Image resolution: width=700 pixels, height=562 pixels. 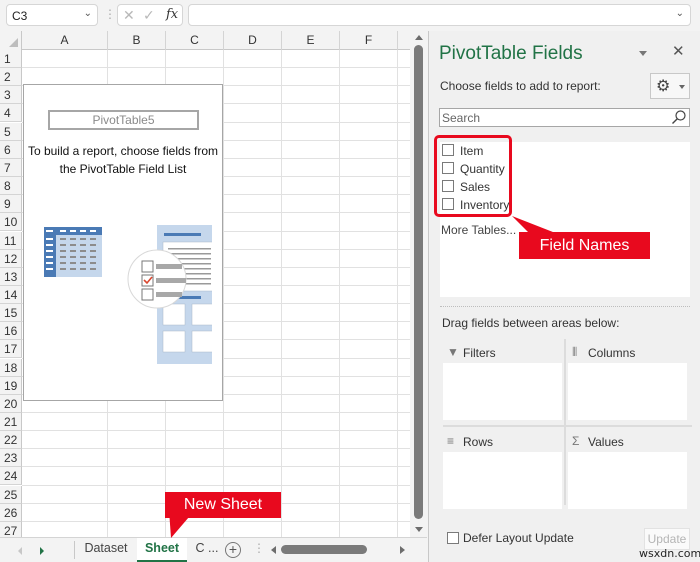 What do you see at coordinates (233, 550) in the screenshot?
I see `add-sheet-icon: +` at bounding box center [233, 550].